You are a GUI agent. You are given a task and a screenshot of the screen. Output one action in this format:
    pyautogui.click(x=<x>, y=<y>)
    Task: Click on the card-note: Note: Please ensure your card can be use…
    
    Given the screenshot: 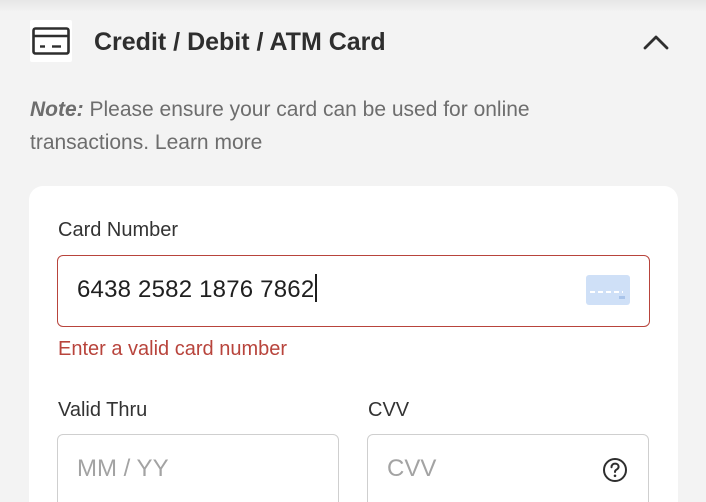 What is the action you would take?
    pyautogui.click(x=330, y=126)
    